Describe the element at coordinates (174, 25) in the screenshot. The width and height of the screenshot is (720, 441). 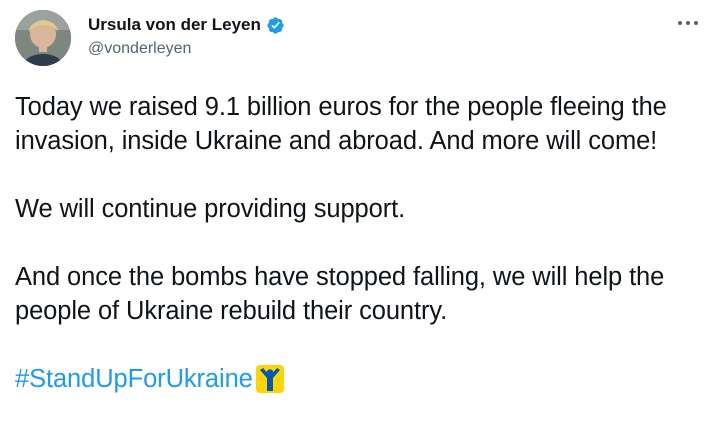
I see `display-name: Ursula von der Leyen` at that location.